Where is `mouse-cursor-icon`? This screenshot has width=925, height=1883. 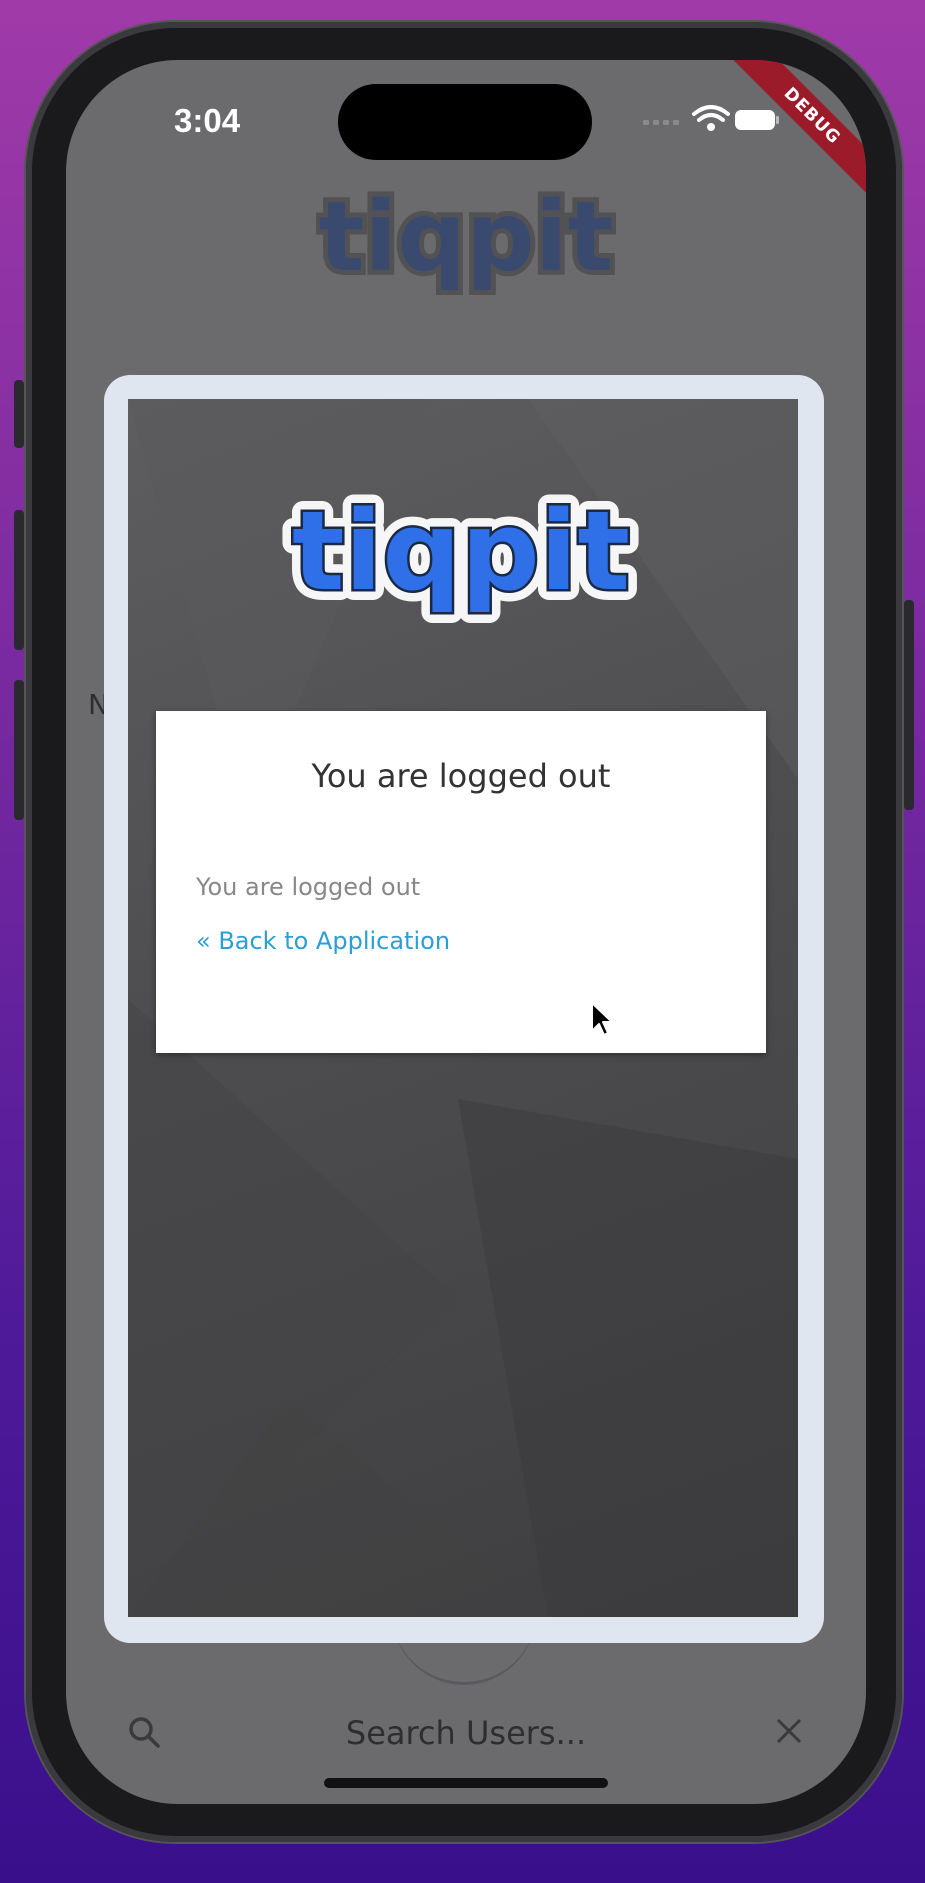
mouse-cursor-icon is located at coordinates (602, 1019).